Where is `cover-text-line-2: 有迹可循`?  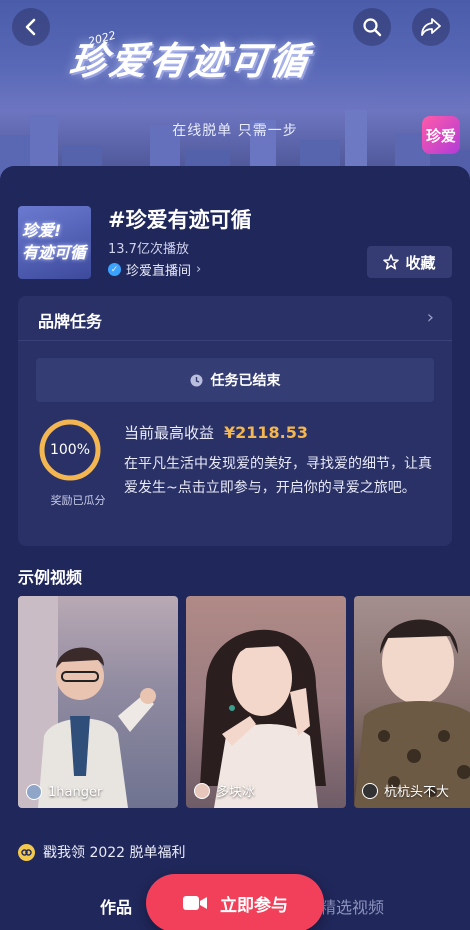
cover-text-line-2: 有迹可循 is located at coordinates (54, 252).